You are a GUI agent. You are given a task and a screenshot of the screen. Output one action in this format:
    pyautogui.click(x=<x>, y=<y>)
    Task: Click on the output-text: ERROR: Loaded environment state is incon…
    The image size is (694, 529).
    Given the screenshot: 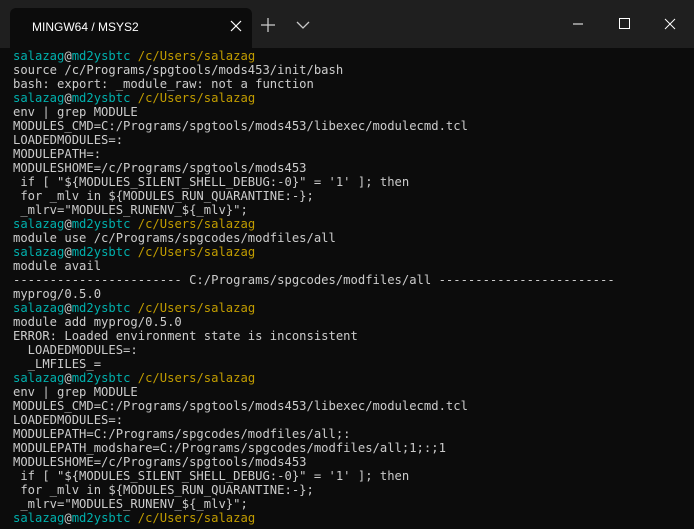 What is the action you would take?
    pyautogui.click(x=185, y=336)
    